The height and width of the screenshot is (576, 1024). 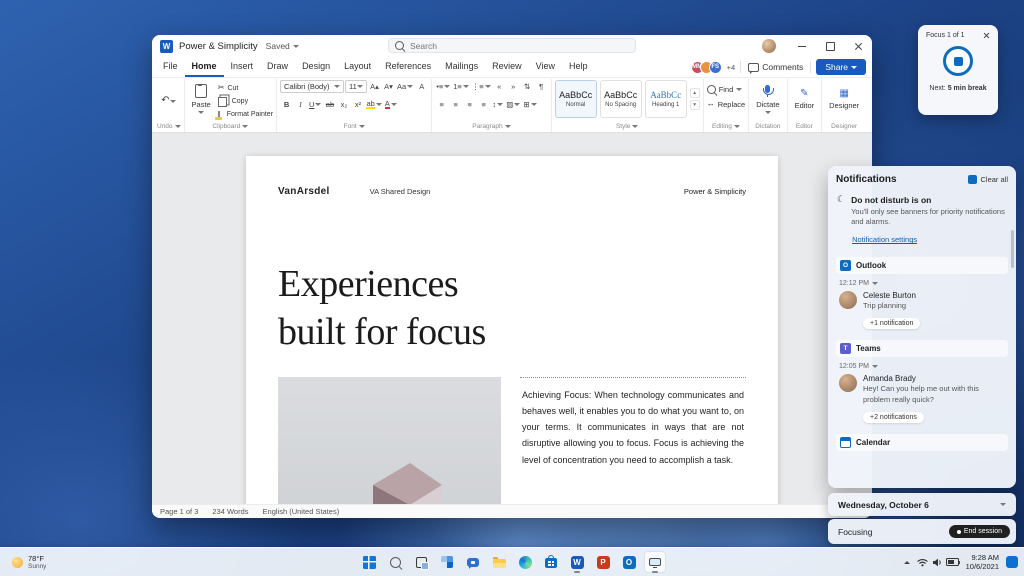 I want to click on tab-references: References, so click(x=408, y=67).